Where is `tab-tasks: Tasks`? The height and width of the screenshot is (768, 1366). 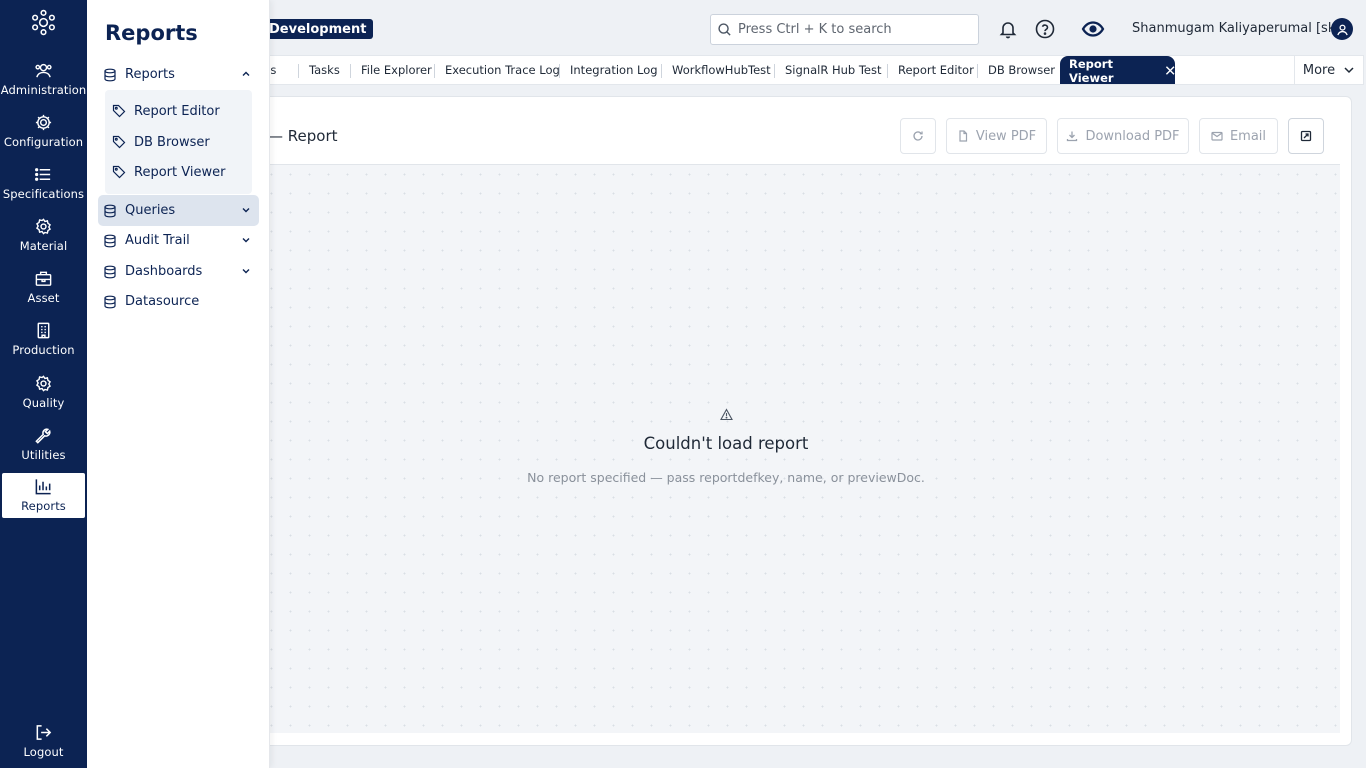
tab-tasks: Tasks is located at coordinates (324, 70).